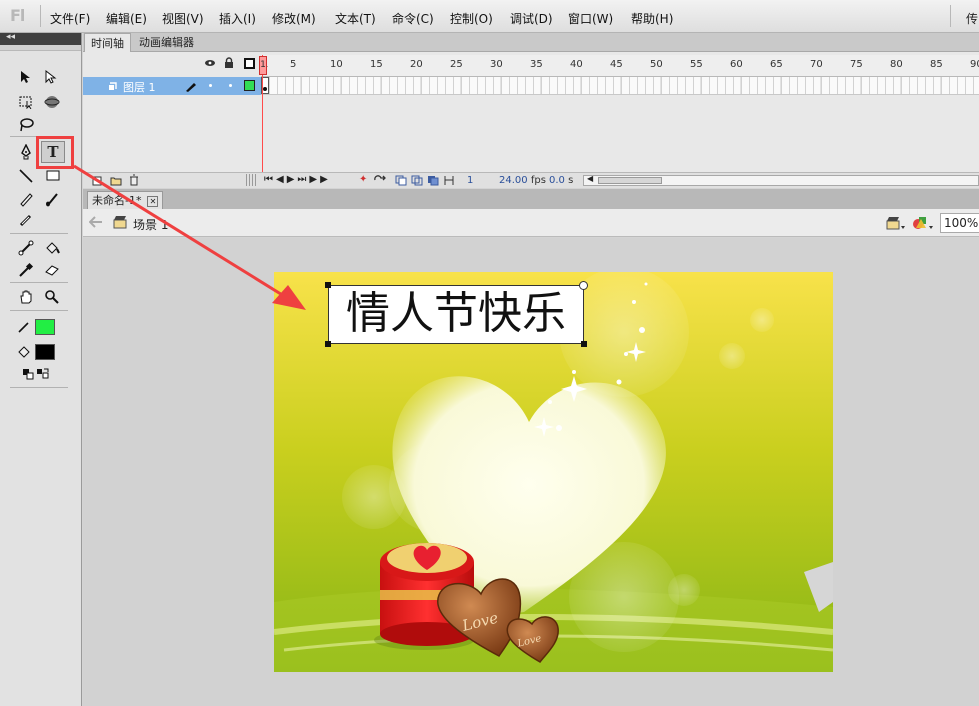 The height and width of the screenshot is (706, 979). What do you see at coordinates (134, 181) in the screenshot?
I see `delete-icon` at bounding box center [134, 181].